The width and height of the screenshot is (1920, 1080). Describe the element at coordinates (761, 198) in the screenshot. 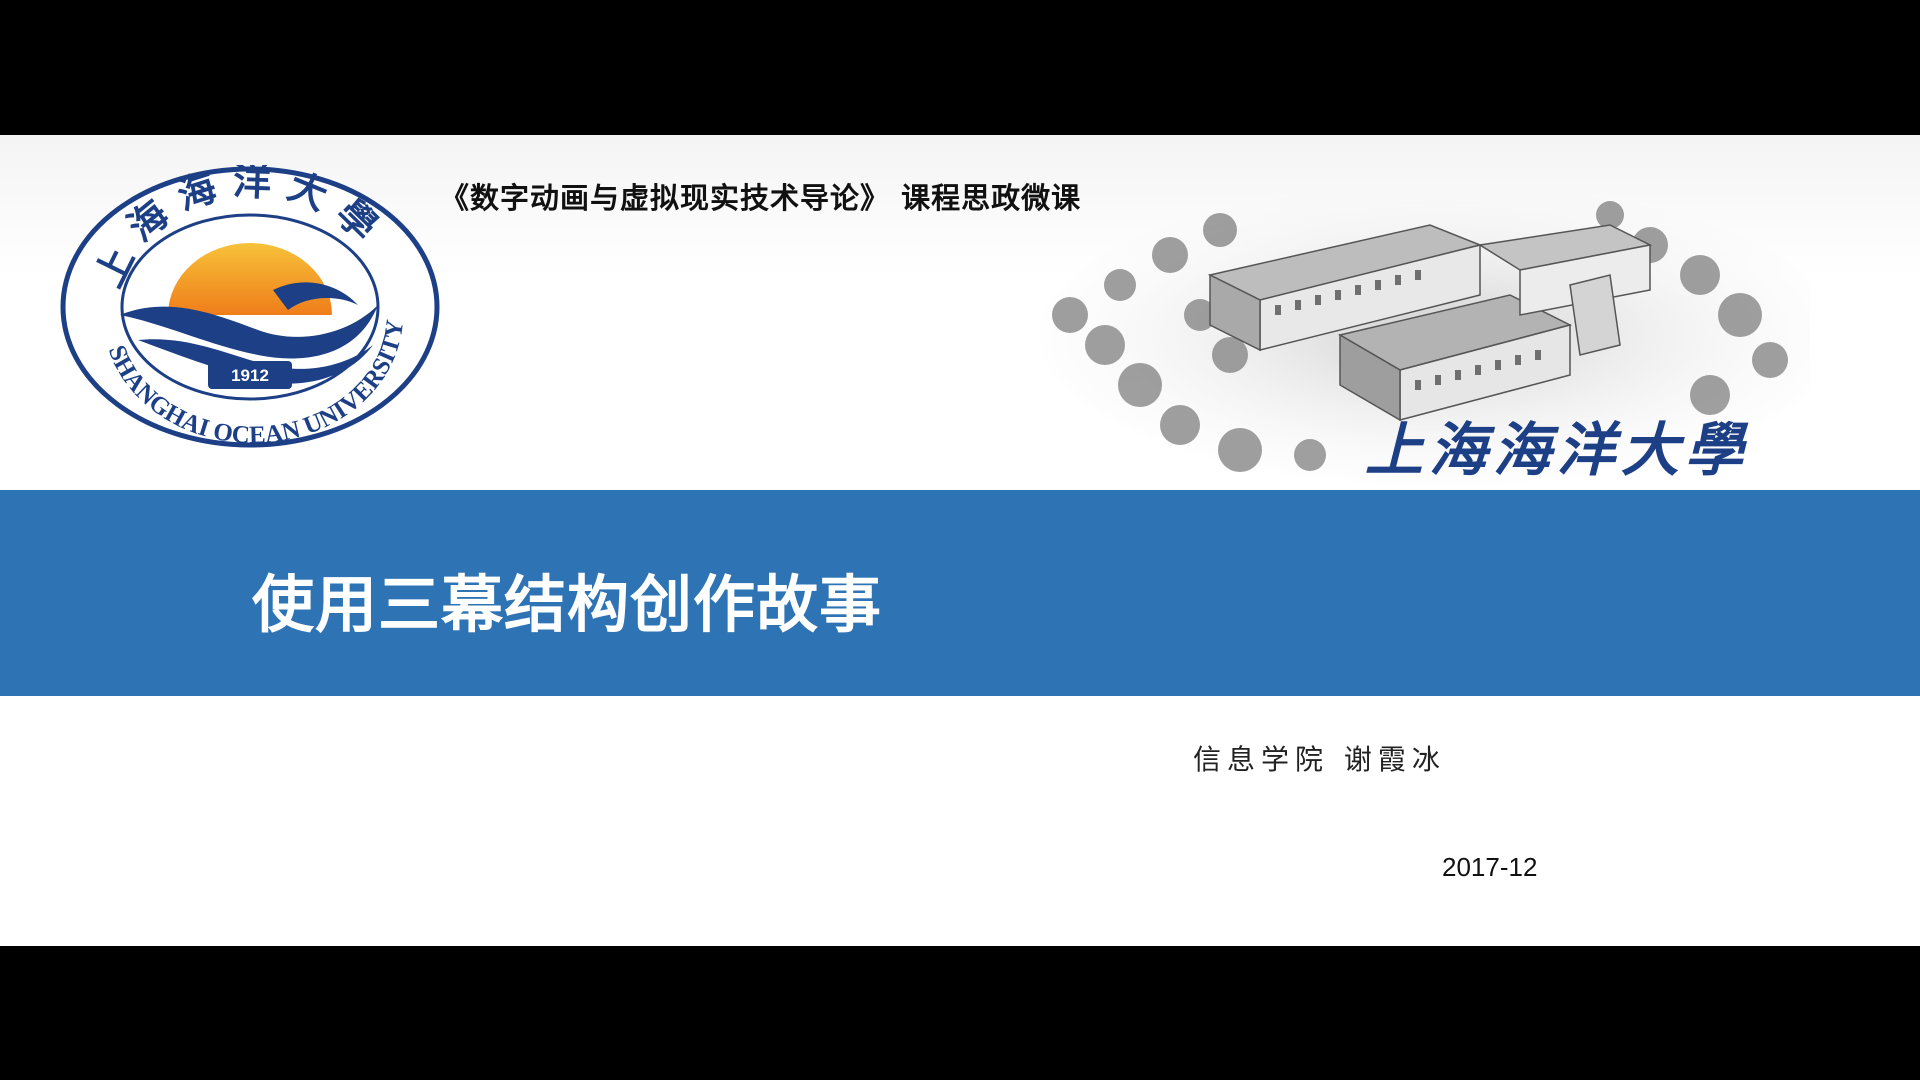

I see `course-title: 《数字动画与虚拟现实技术导论》 课程思政微课` at that location.